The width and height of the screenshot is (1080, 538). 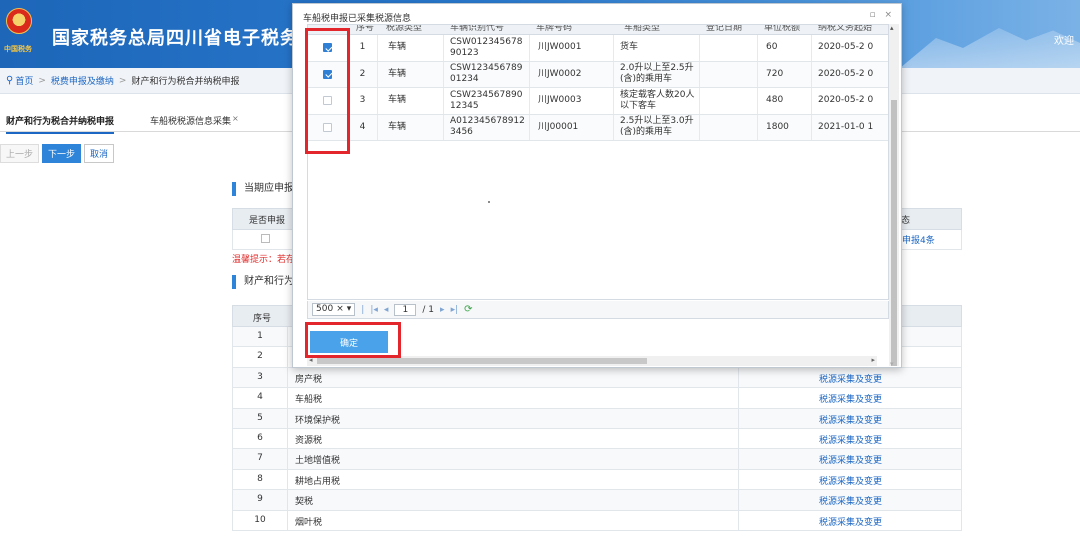 I want to click on unit-tax-amount: 60, so click(x=785, y=48).